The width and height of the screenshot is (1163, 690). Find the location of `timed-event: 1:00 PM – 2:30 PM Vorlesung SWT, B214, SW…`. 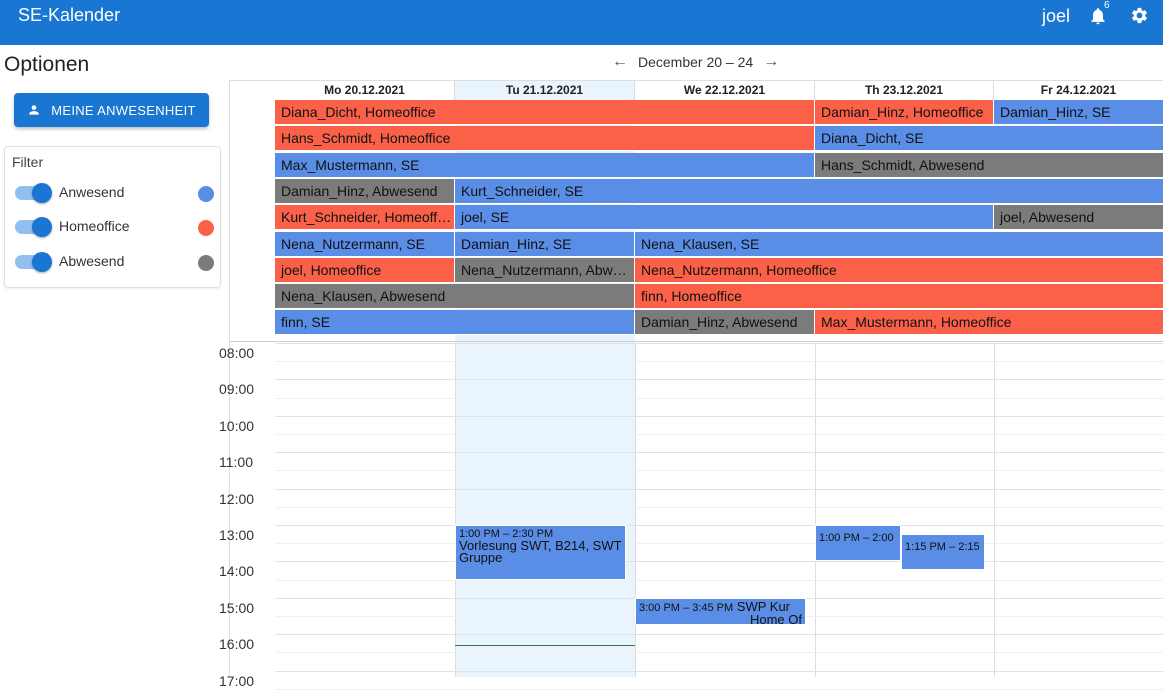

timed-event: 1:00 PM – 2:30 PM Vorlesung SWT, B214, SW… is located at coordinates (540, 552).